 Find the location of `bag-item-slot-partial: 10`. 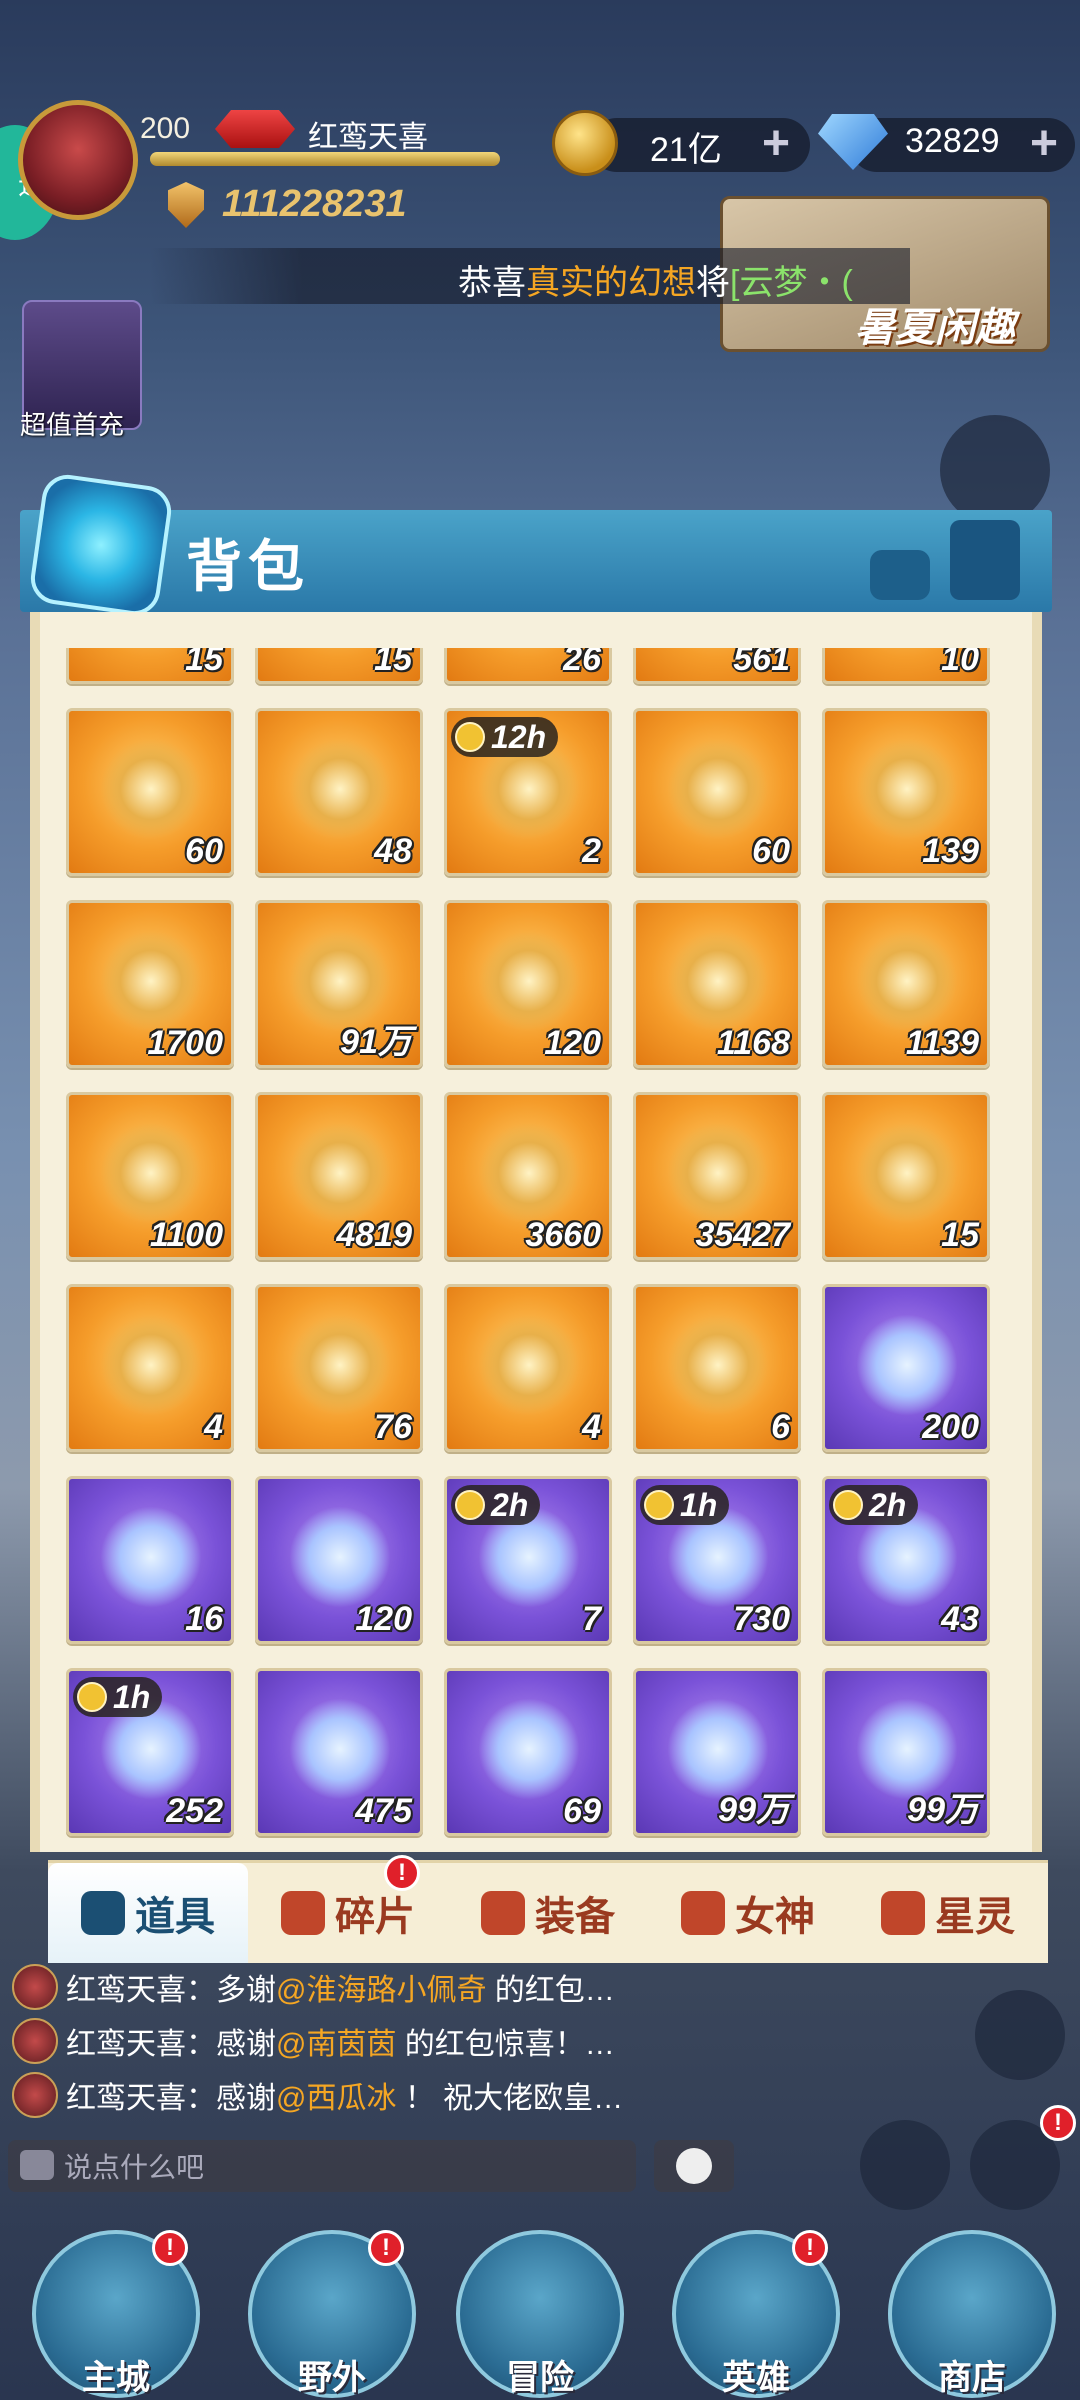

bag-item-slot-partial: 10 is located at coordinates (906, 666).